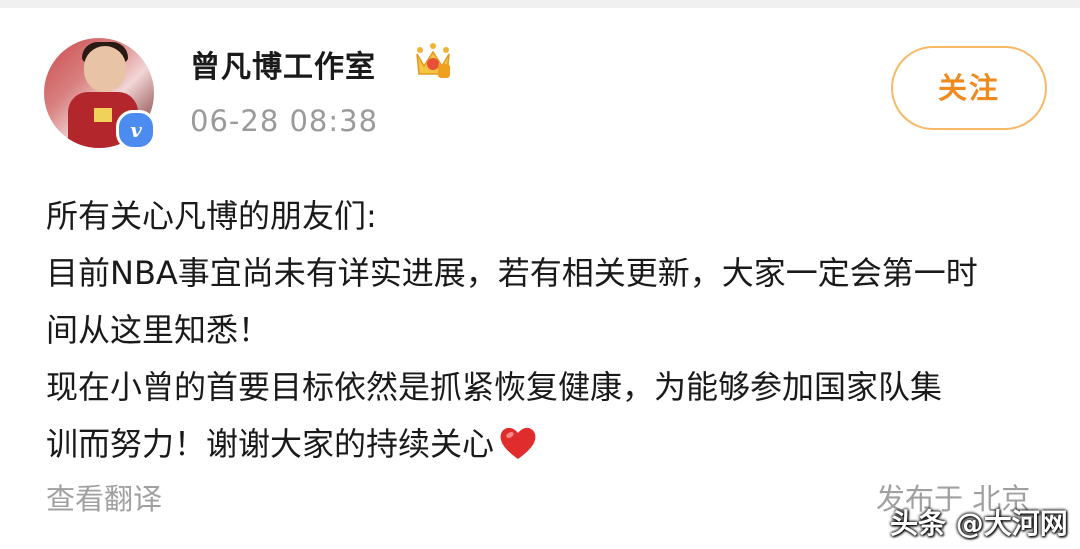 This screenshot has width=1080, height=549. I want to click on post-line-5-wrap: 训而努力！谢谢大家的持续关心, so click(546, 444).